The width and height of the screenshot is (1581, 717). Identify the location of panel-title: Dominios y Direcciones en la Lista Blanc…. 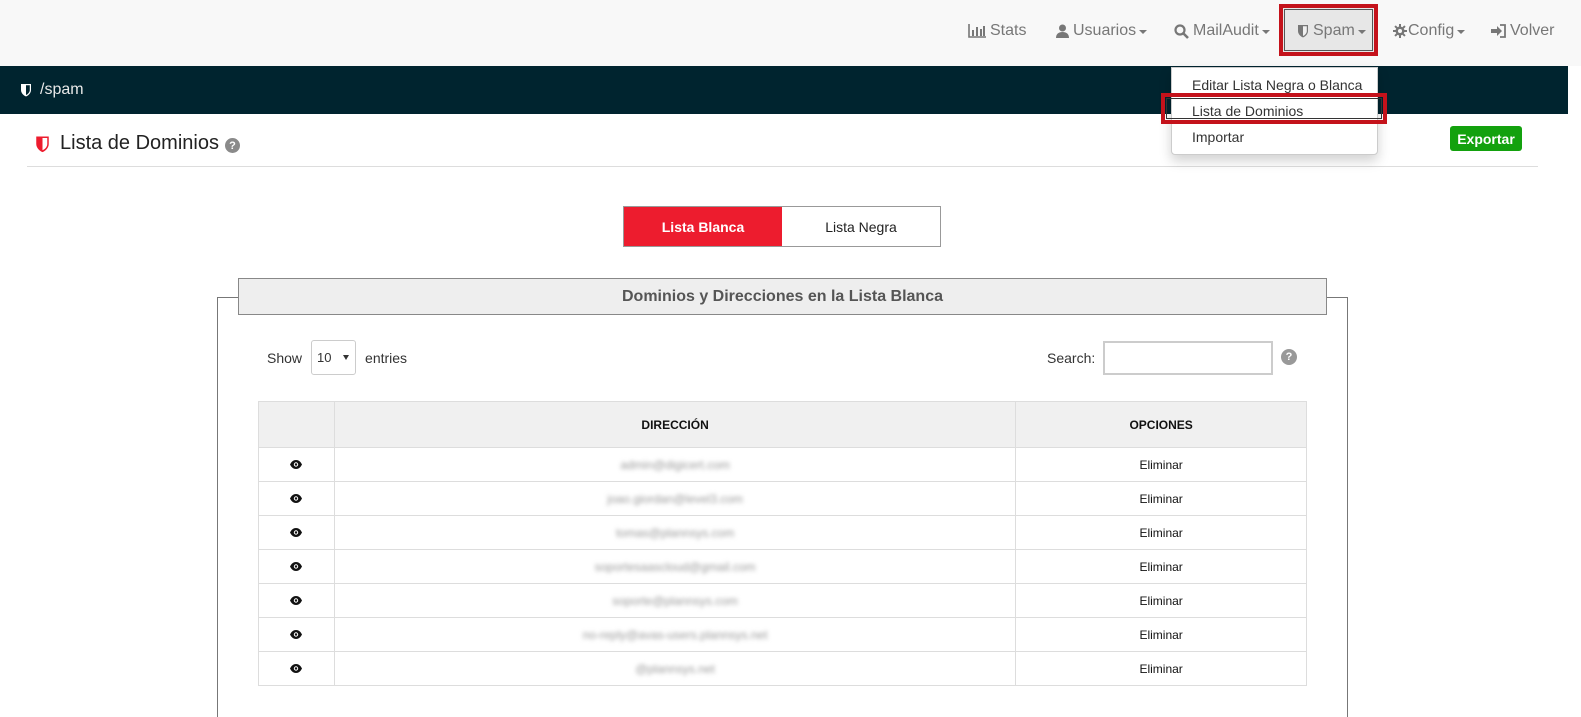
(782, 296).